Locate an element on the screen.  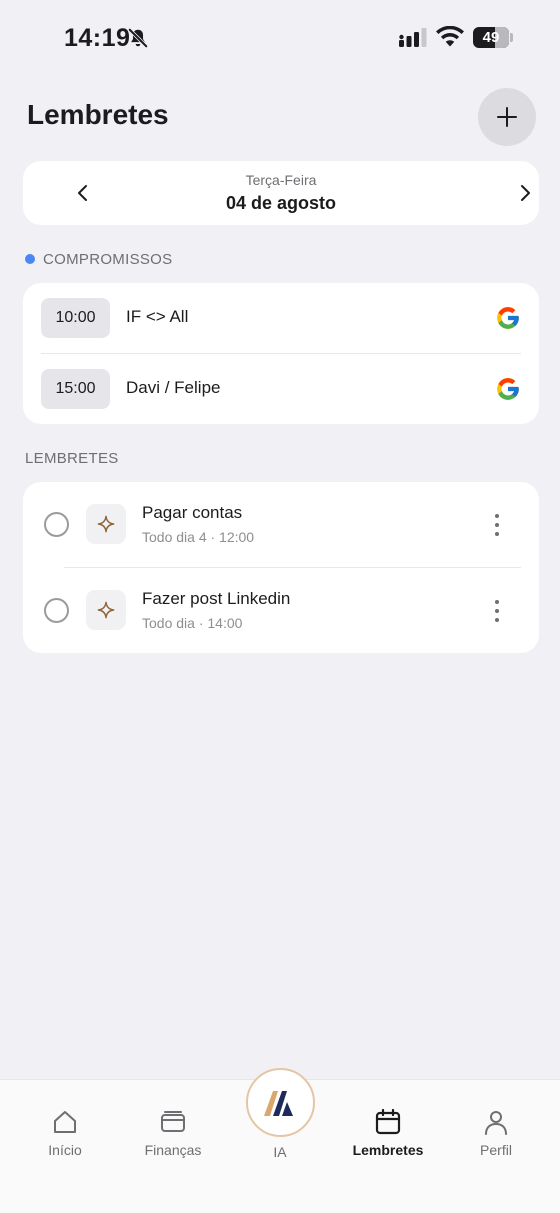
status-time: 14:19 is located at coordinates (97, 38).